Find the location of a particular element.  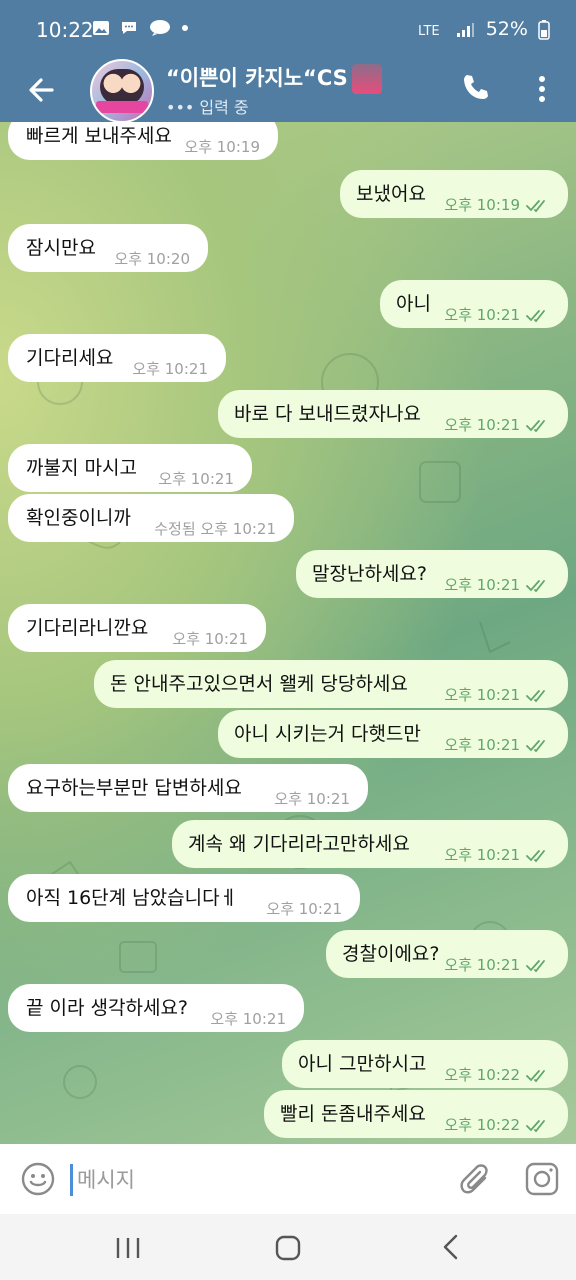

message-text: 보냈어요 is located at coordinates (391, 194).